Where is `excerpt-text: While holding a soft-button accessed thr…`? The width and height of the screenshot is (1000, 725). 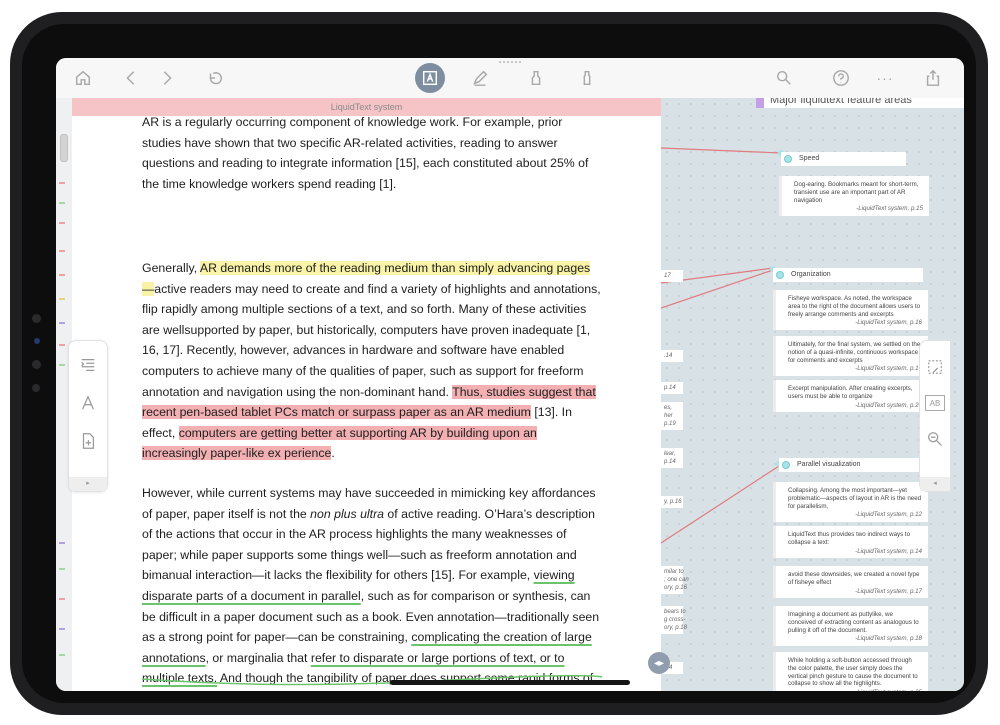 excerpt-text: While holding a soft-button accessed thr… is located at coordinates (853, 672).